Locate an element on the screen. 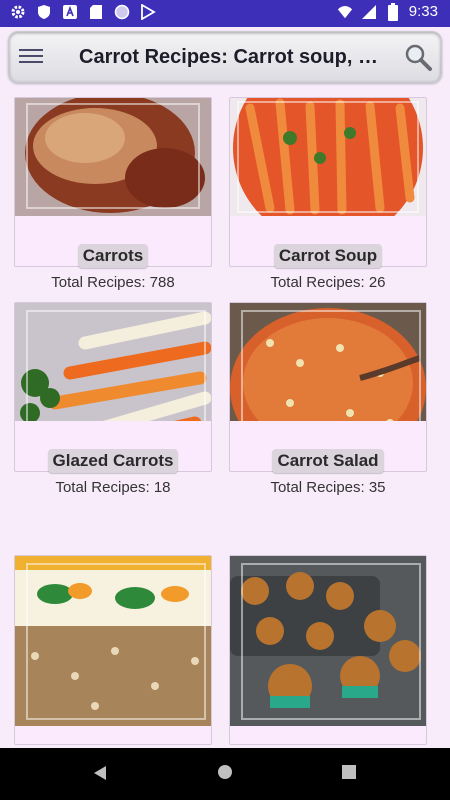  sd-card-icon is located at coordinates (96, 12).